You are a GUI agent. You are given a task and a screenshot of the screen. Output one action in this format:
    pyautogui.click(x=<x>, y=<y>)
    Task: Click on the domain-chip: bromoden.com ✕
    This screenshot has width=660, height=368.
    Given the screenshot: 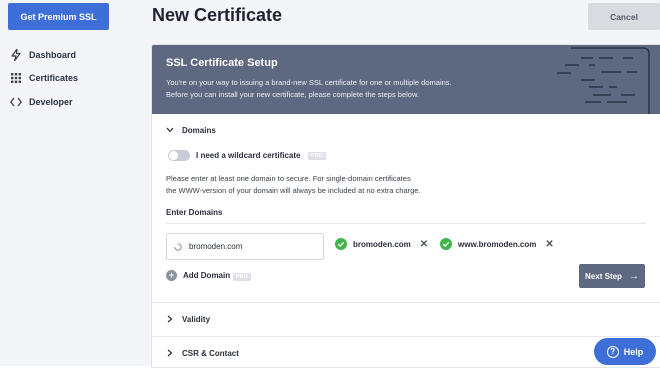 What is the action you would take?
    pyautogui.click(x=381, y=244)
    